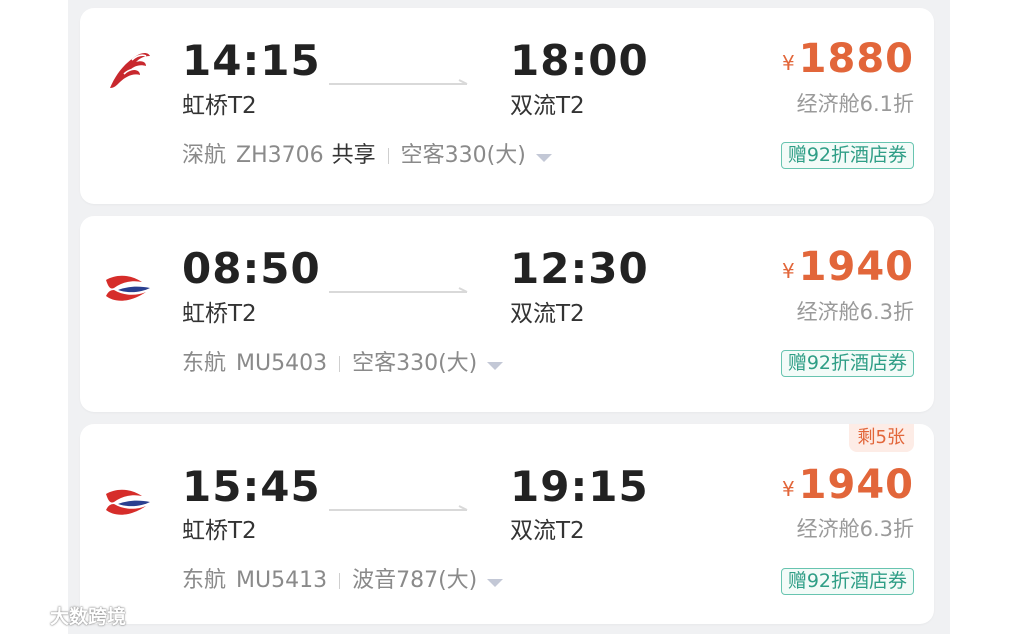  What do you see at coordinates (855, 104) in the screenshot?
I see `cabin-discount: 经济舱6.1折` at bounding box center [855, 104].